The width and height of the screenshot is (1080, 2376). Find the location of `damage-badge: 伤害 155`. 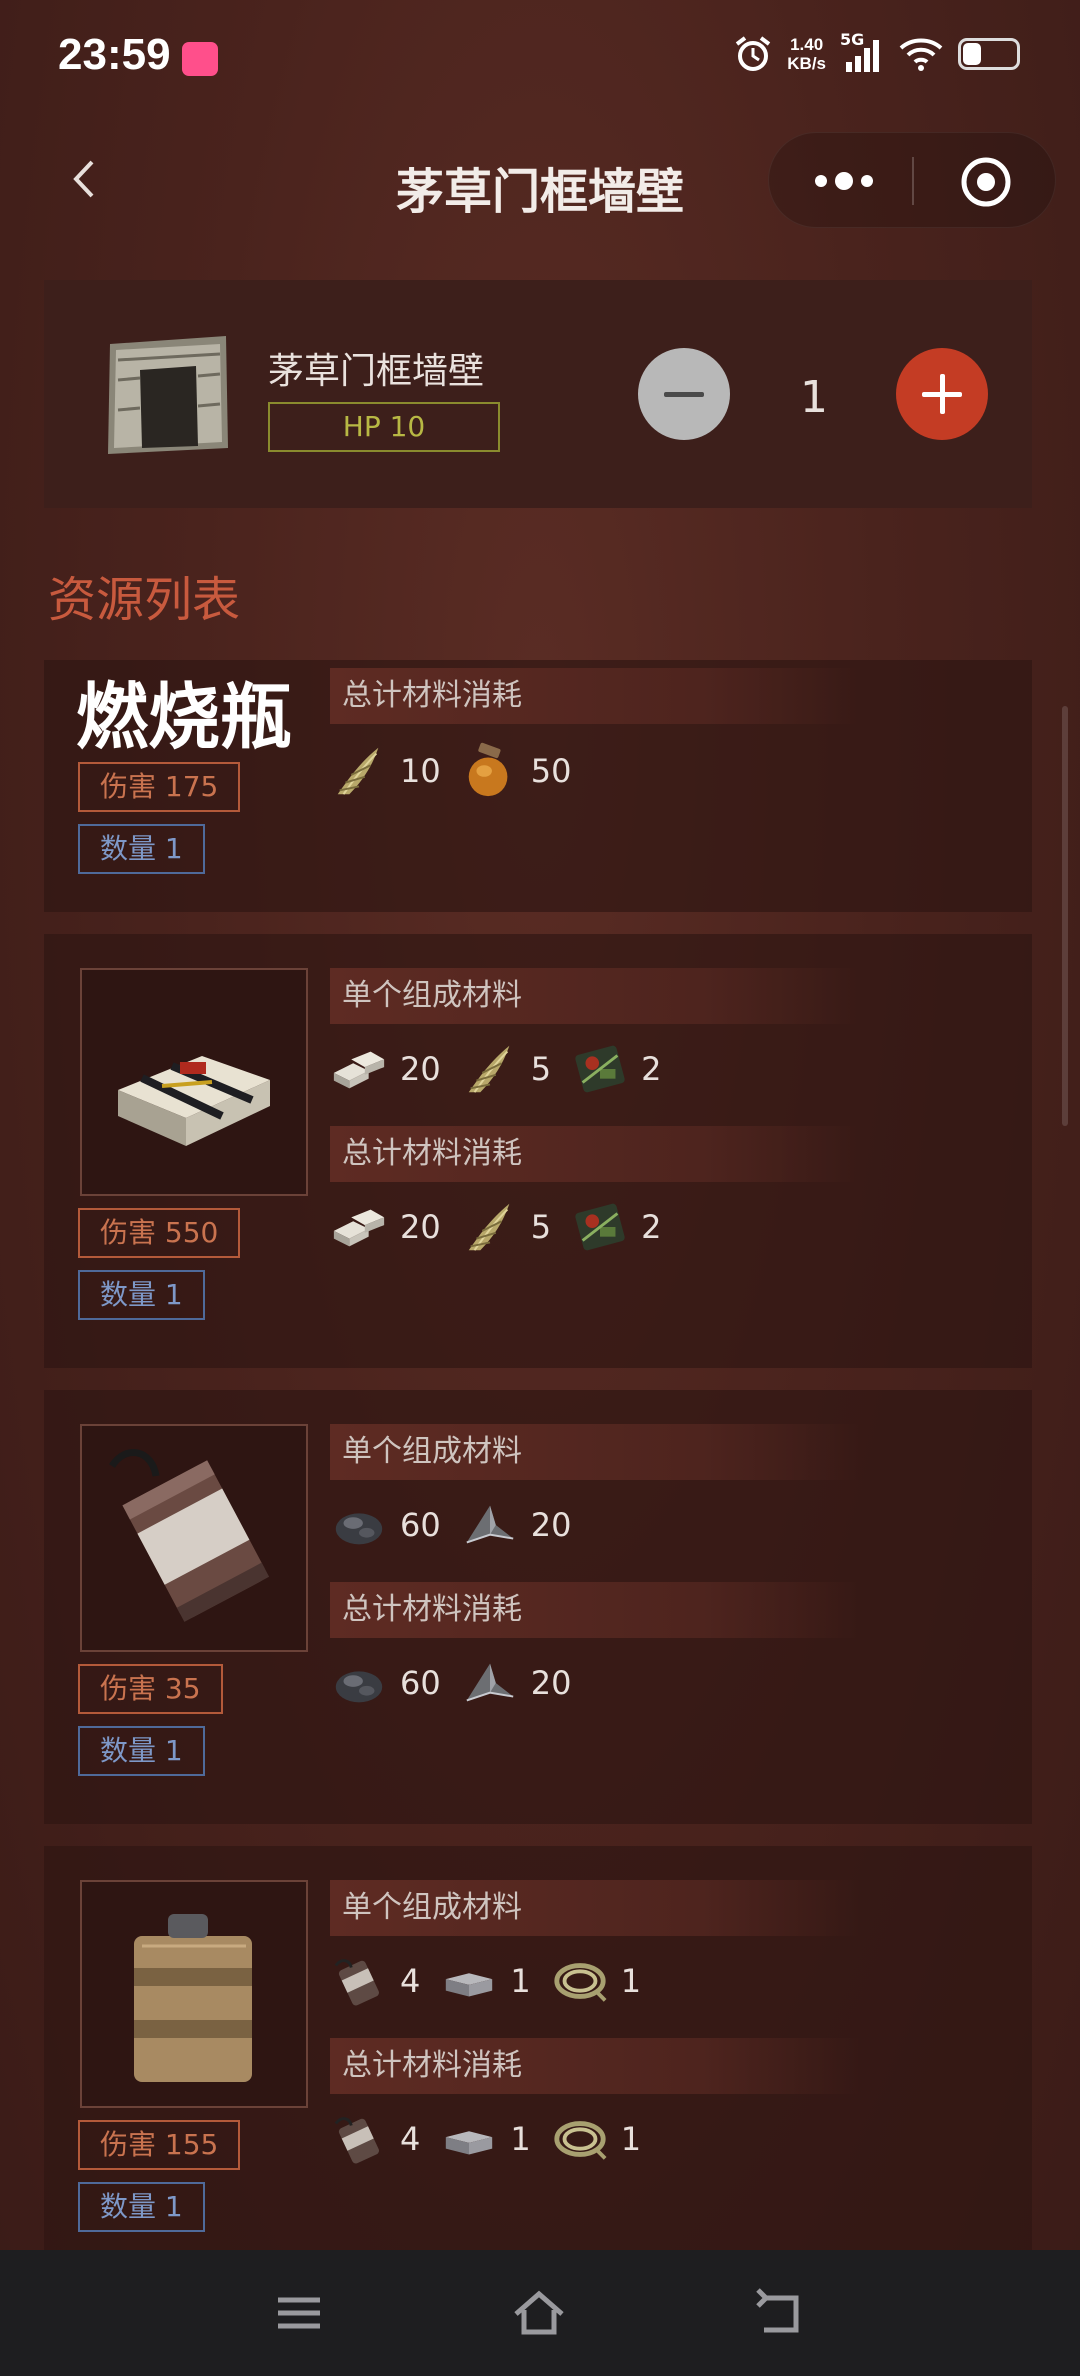

damage-badge: 伤害 155 is located at coordinates (159, 2145).